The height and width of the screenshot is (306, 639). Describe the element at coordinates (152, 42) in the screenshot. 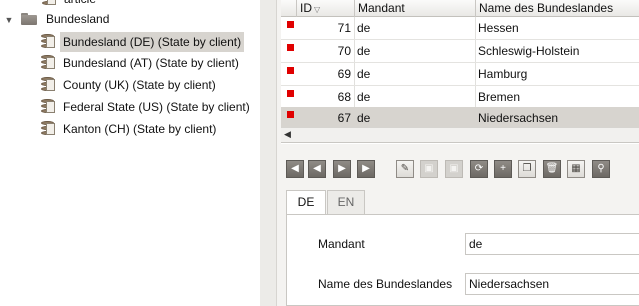

I see `tree-item-label: Bundesland (DE) (State by client)` at that location.